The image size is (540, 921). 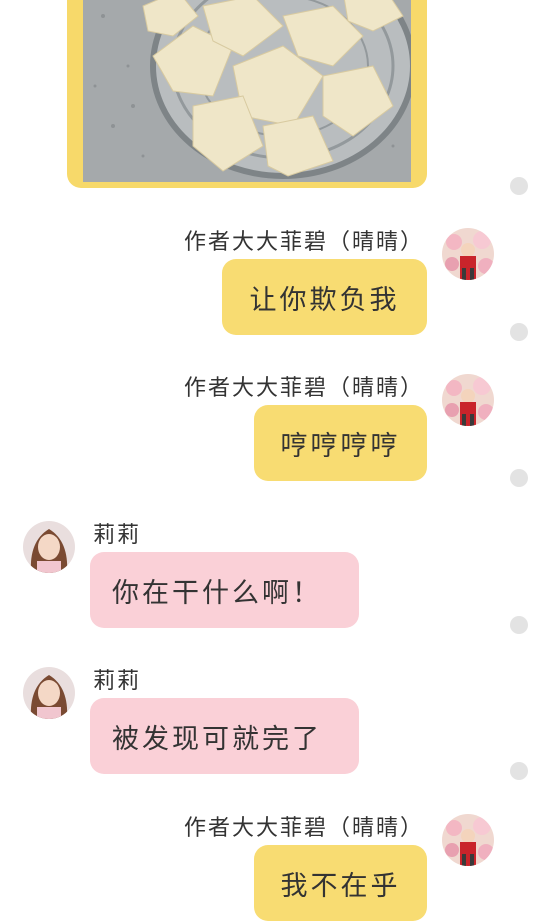 What do you see at coordinates (224, 590) in the screenshot?
I see `message-bubble-incoming: 你在干什么啊！` at bounding box center [224, 590].